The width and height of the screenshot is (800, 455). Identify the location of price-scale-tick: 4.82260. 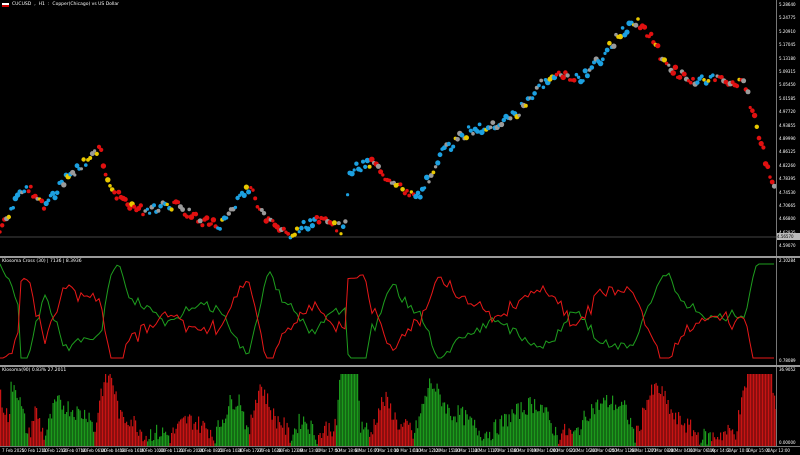
(787, 165).